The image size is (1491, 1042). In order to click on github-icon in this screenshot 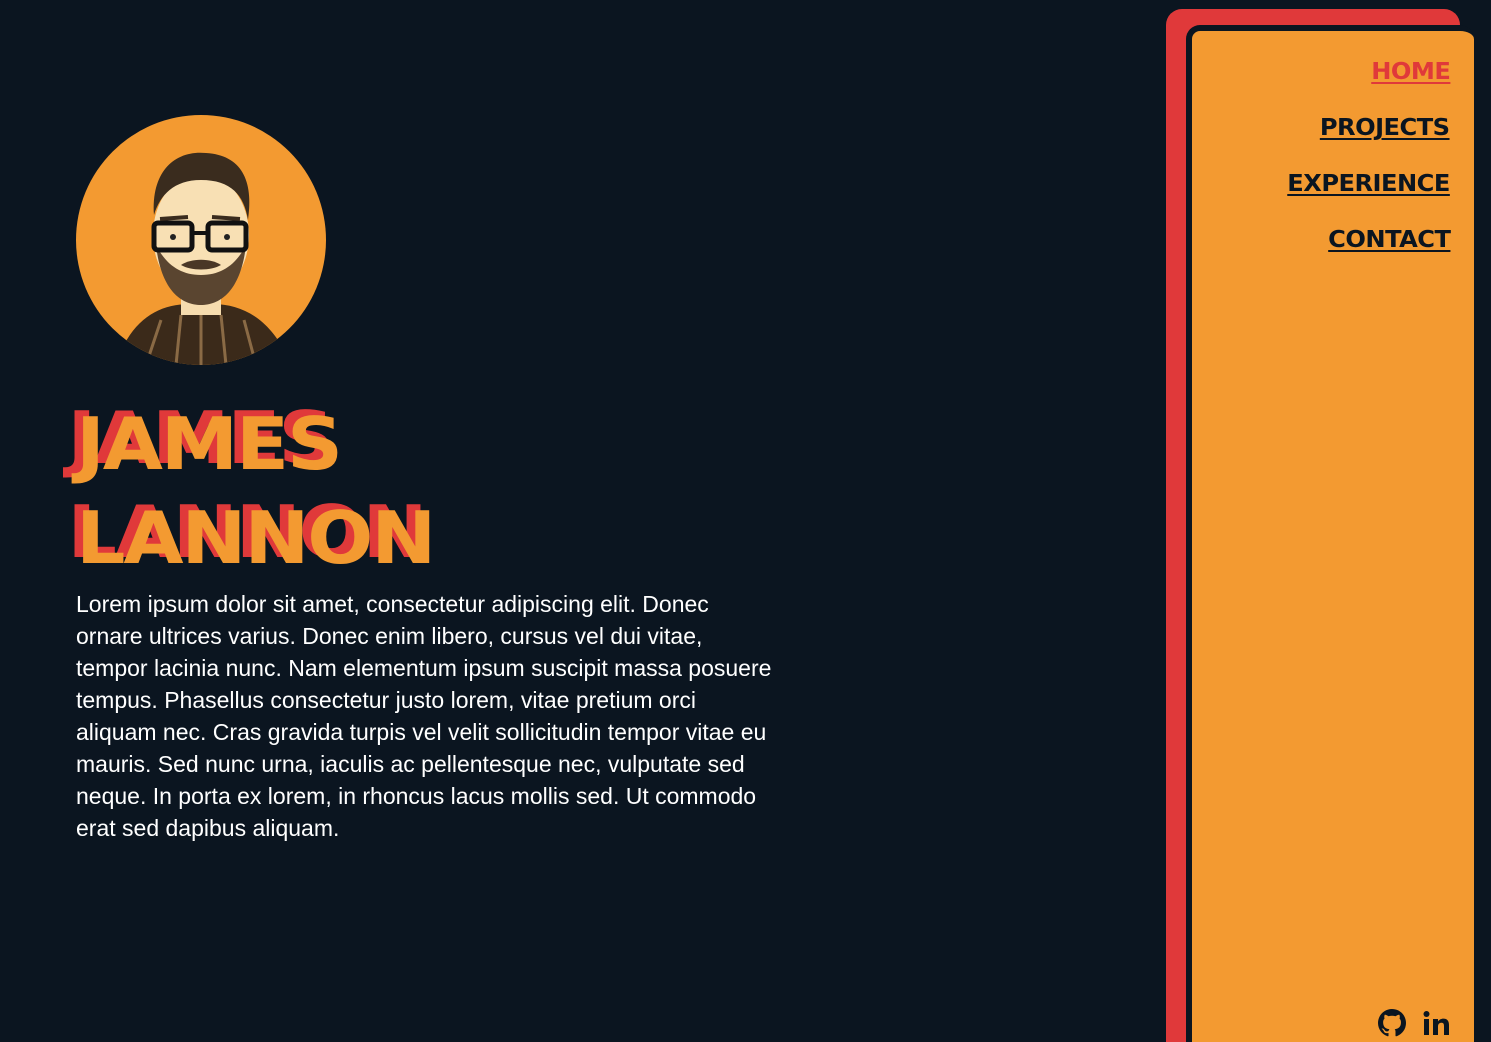, I will do `click(1392, 1023)`.